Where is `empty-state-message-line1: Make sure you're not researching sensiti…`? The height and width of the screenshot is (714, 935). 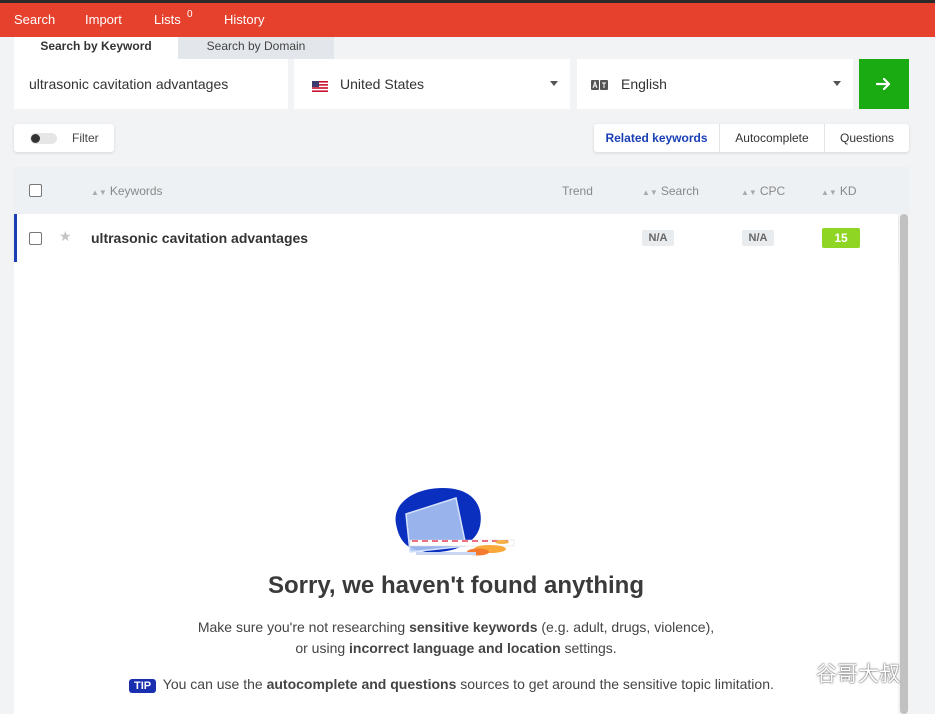 empty-state-message-line1: Make sure you're not researching sensiti… is located at coordinates (456, 627).